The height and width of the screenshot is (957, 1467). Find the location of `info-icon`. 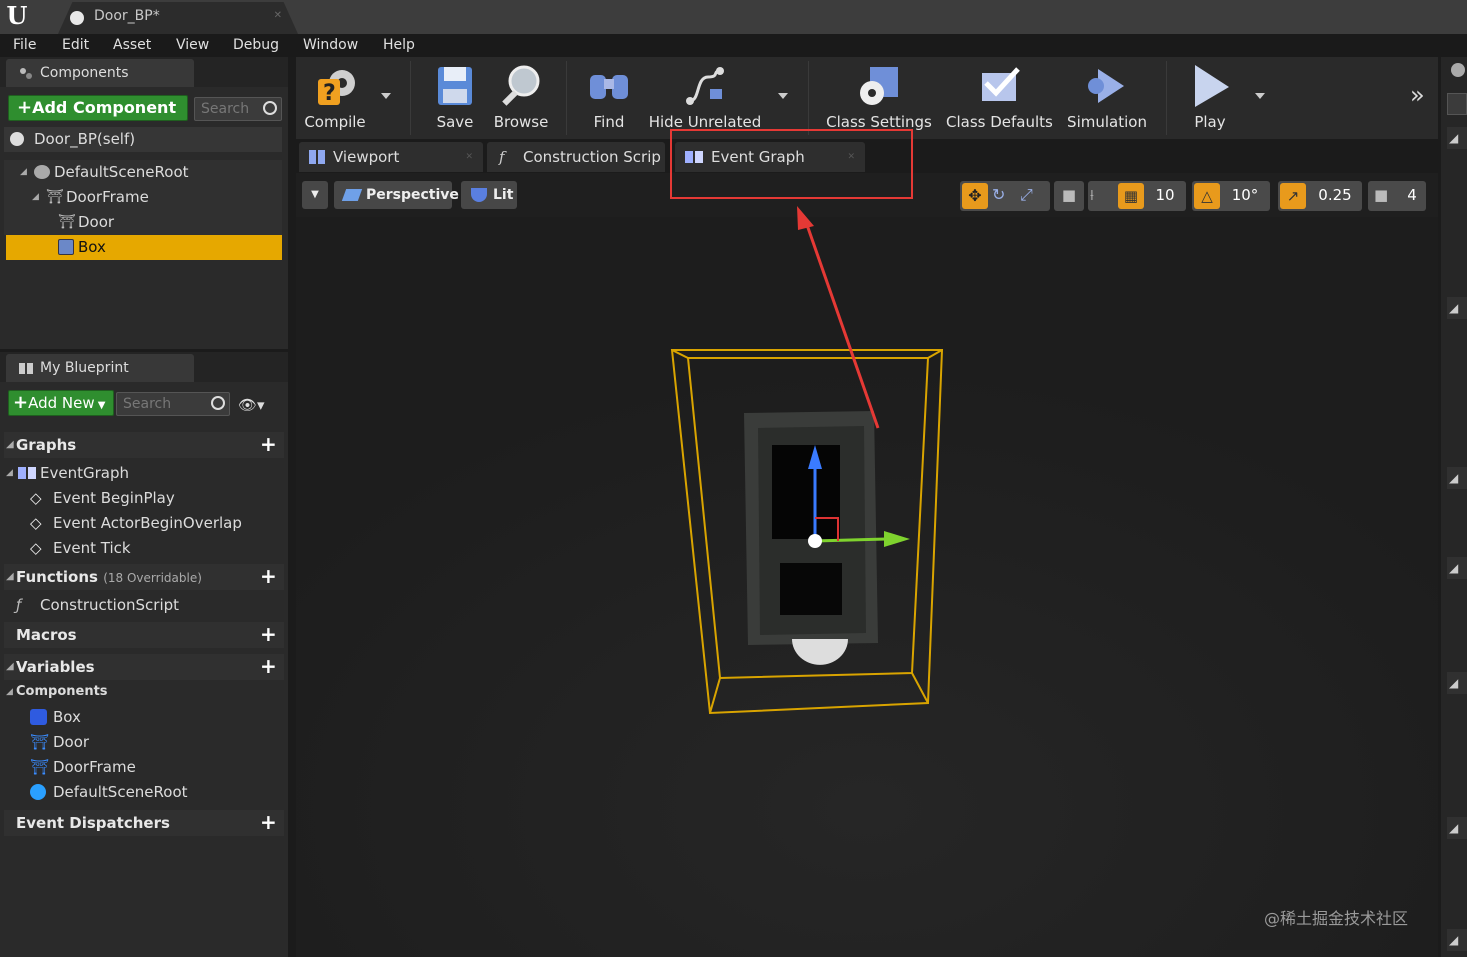

info-icon is located at coordinates (1458, 70).